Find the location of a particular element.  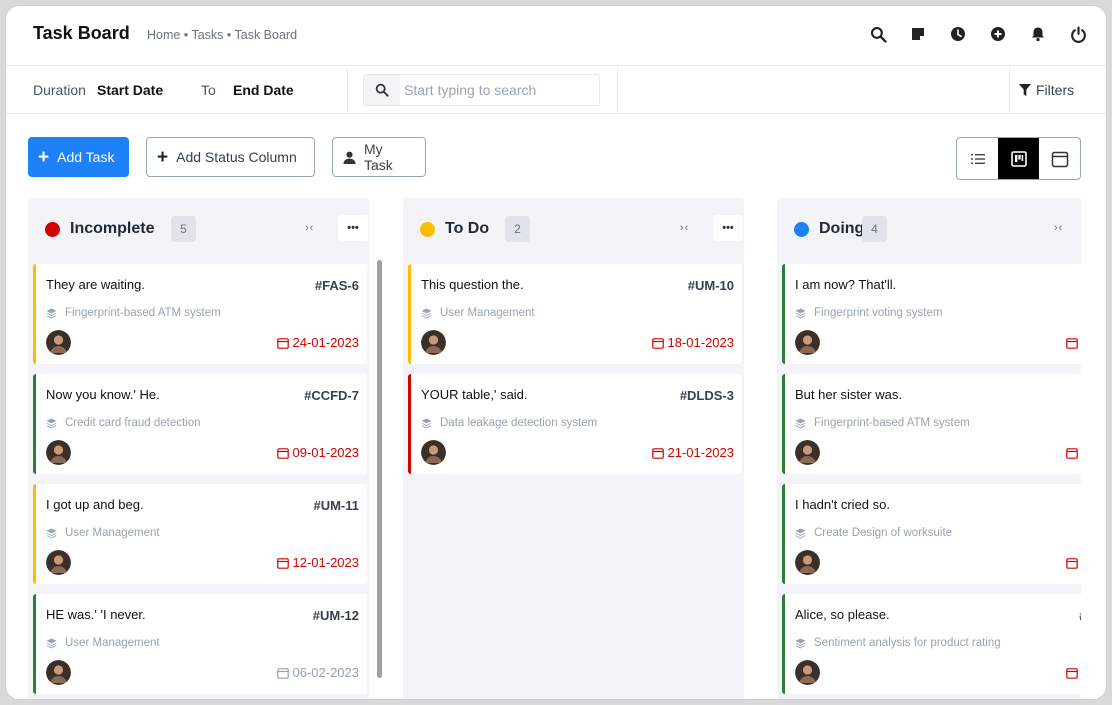

project-name: Create Design of worksuite is located at coordinates (883, 533).